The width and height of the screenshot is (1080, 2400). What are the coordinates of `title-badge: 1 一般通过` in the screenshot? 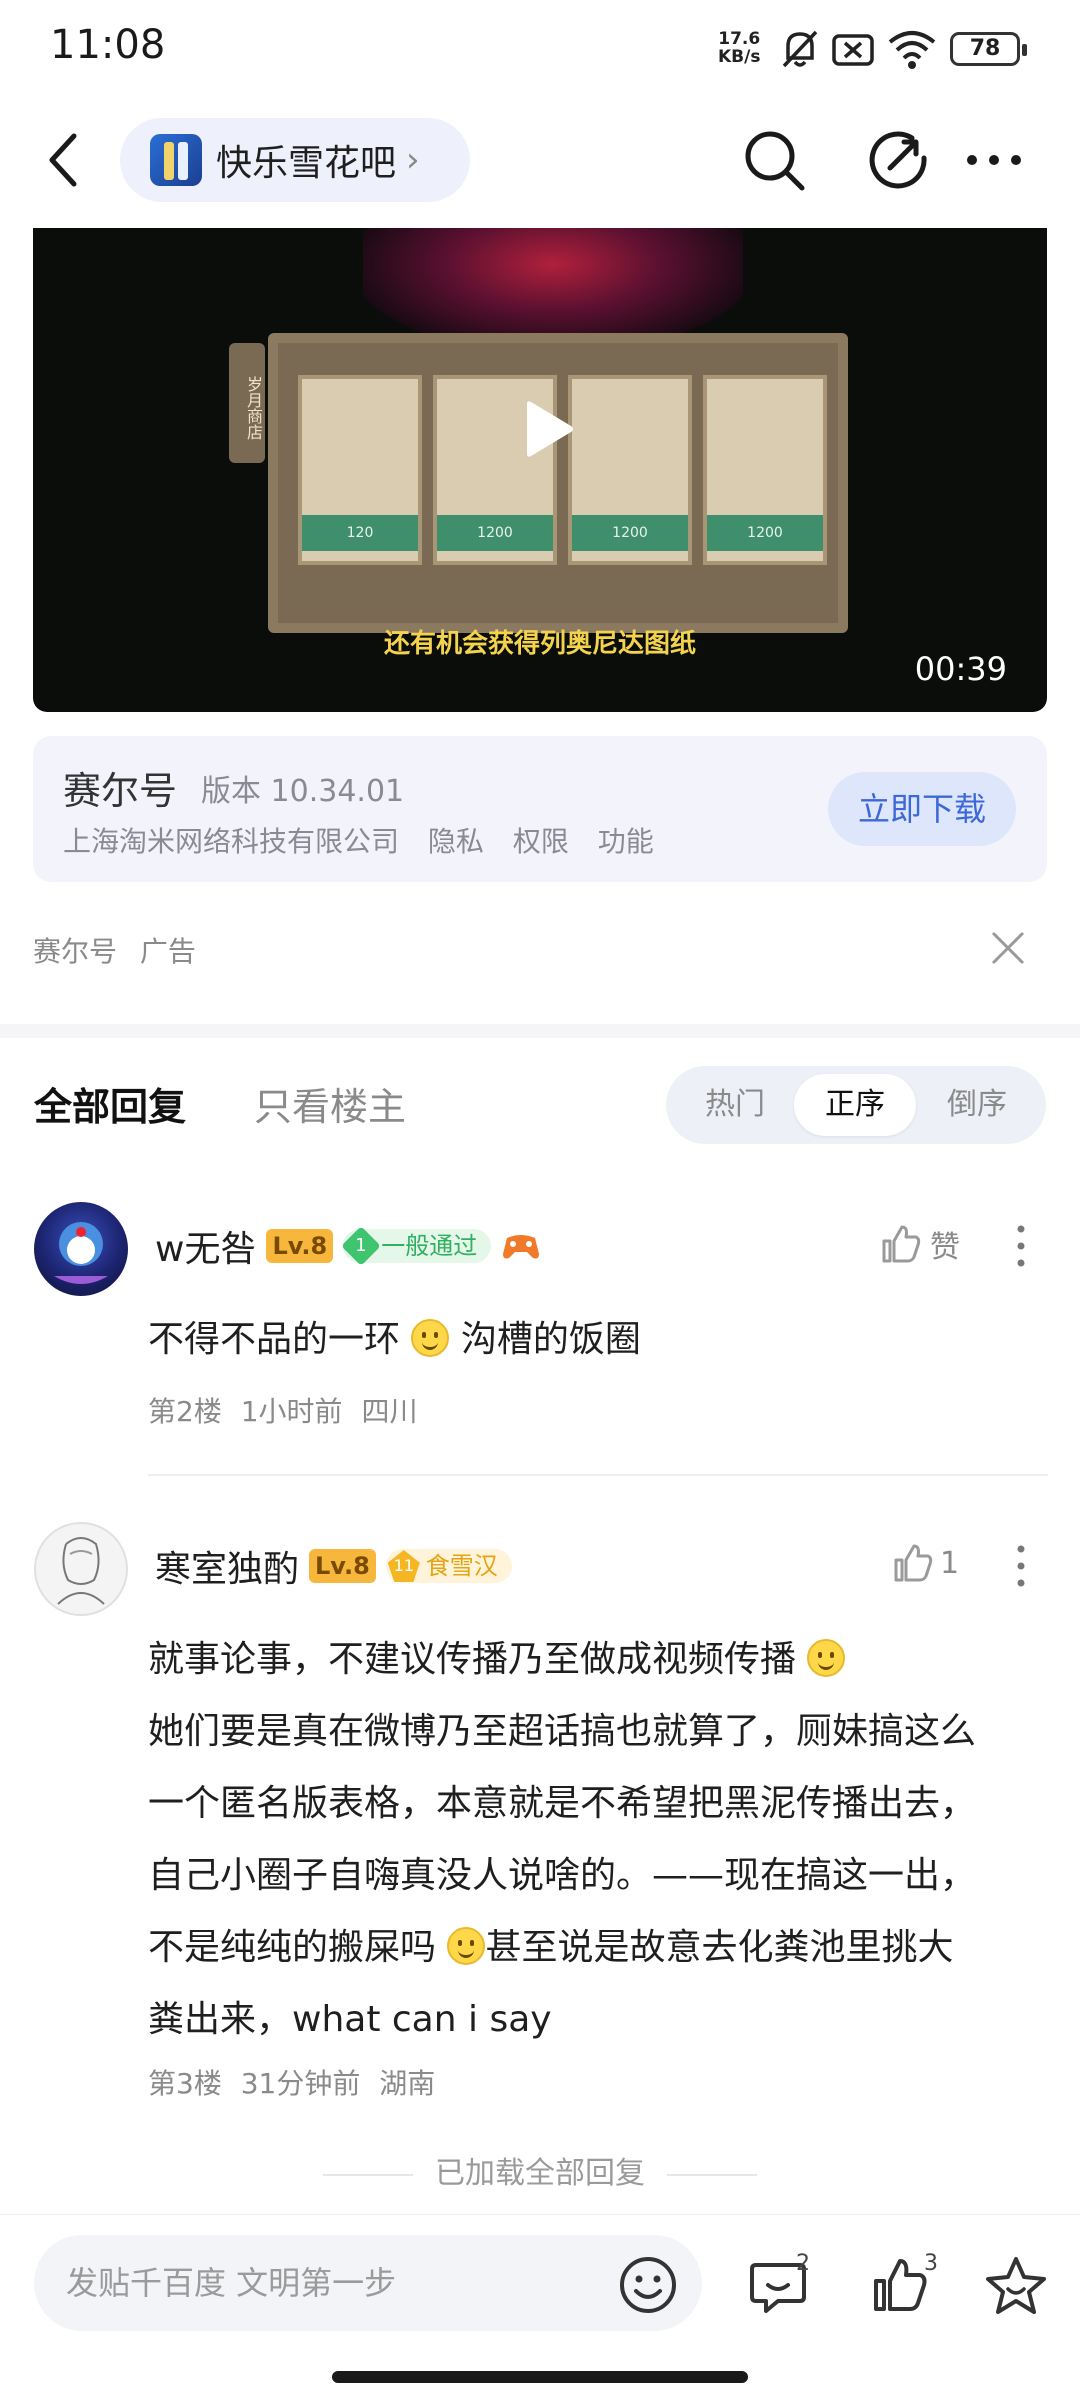 It's located at (416, 1246).